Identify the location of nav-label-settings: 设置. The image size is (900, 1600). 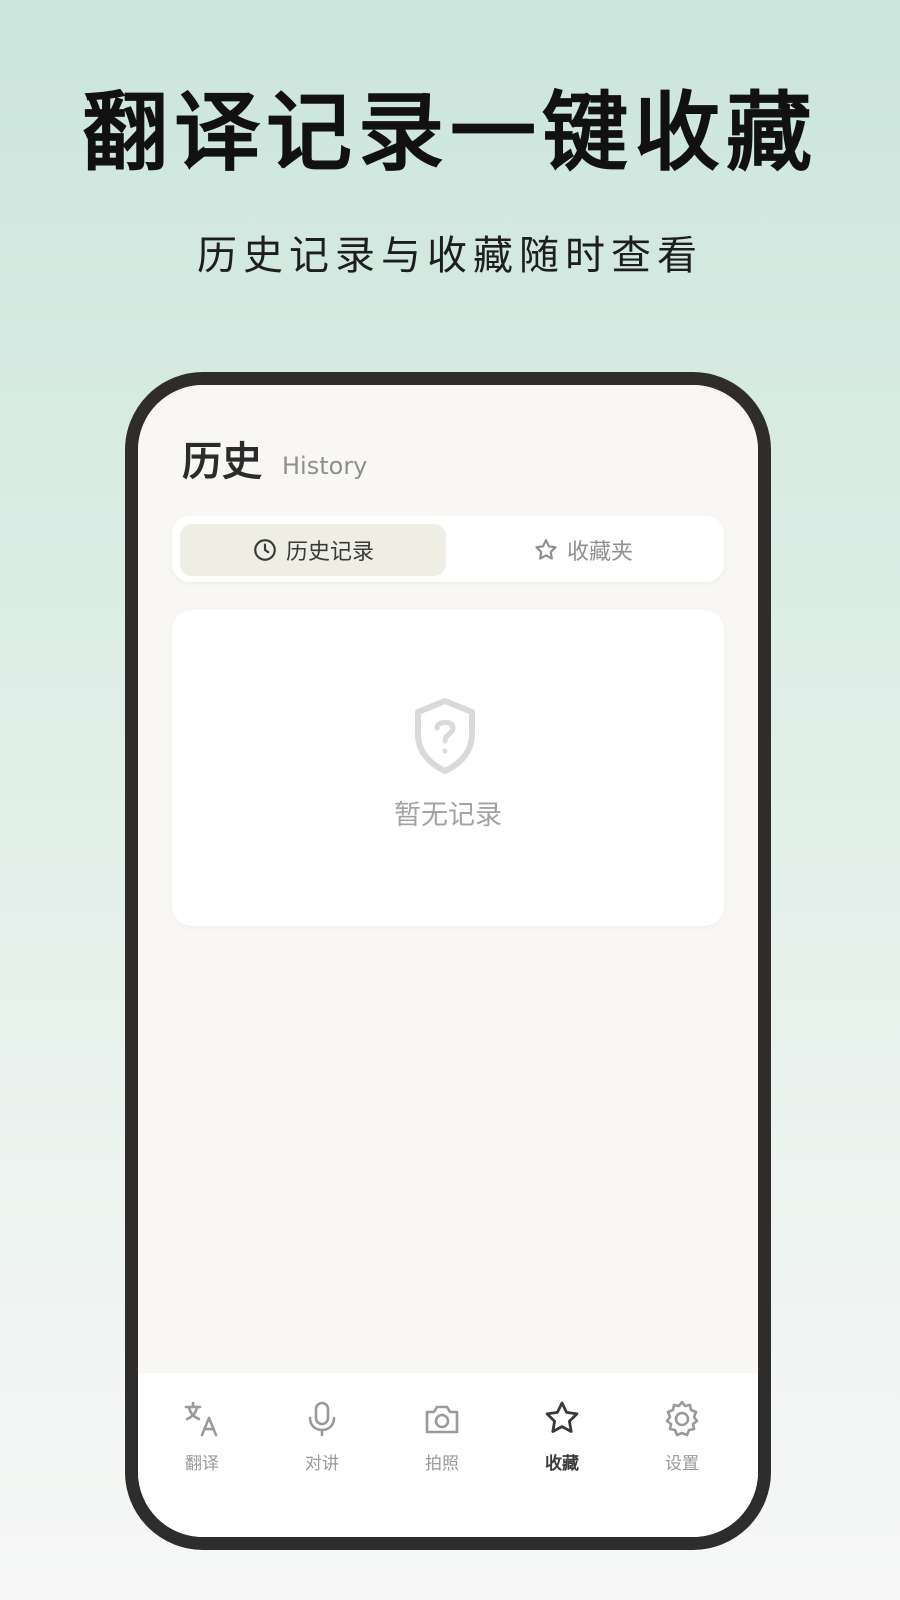
(682, 1464).